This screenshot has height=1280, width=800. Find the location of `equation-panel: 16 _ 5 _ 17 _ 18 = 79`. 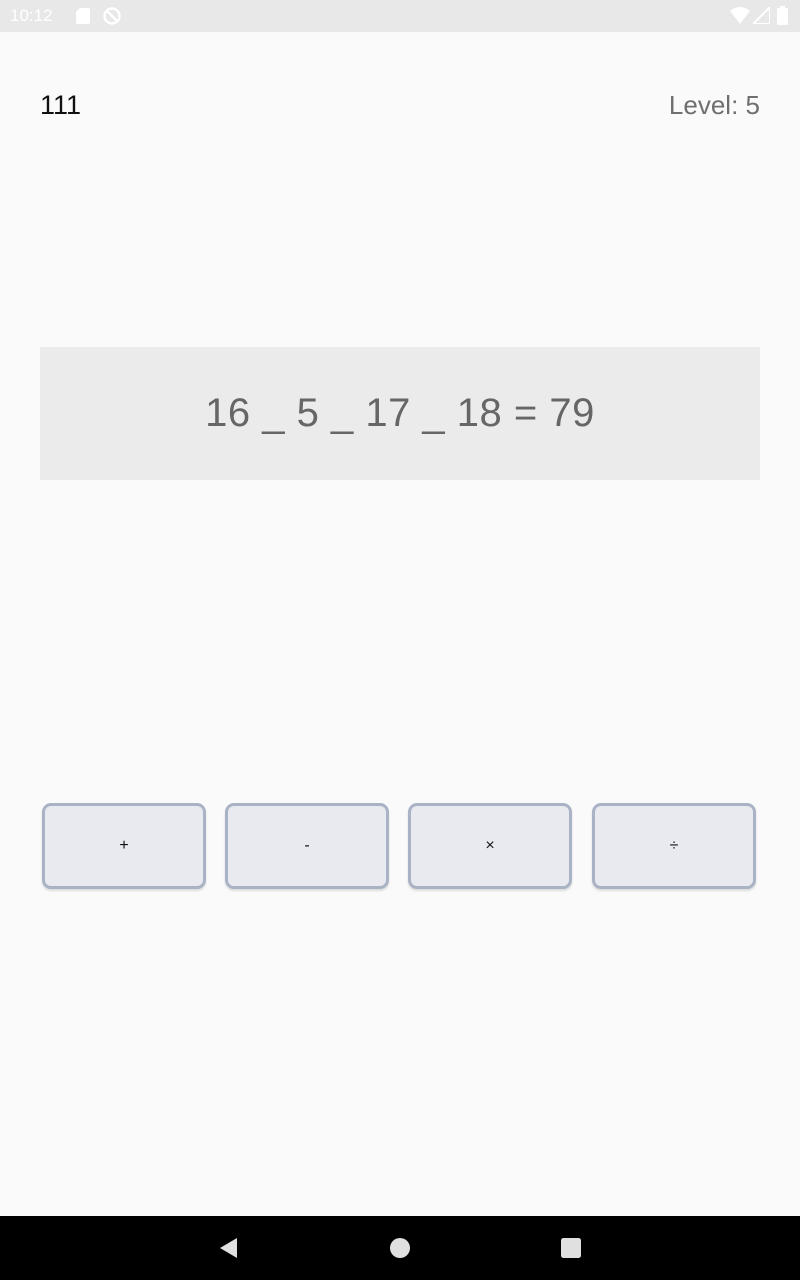

equation-panel: 16 _ 5 _ 17 _ 18 = 79 is located at coordinates (400, 413).